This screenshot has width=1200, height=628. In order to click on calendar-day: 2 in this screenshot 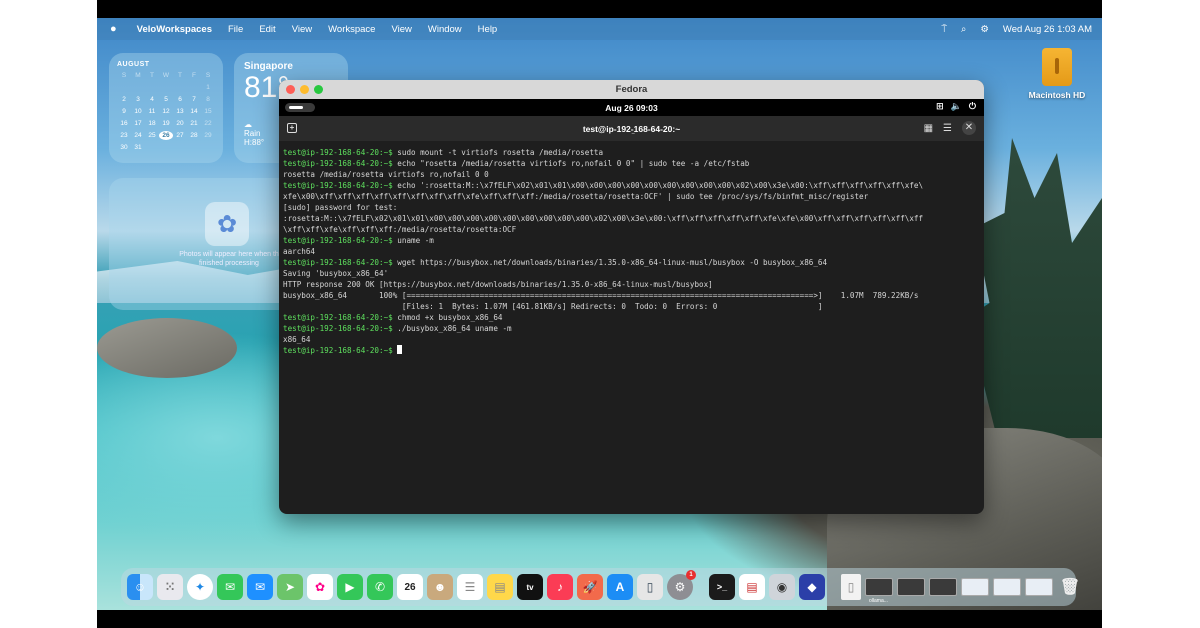, I will do `click(124, 99)`.